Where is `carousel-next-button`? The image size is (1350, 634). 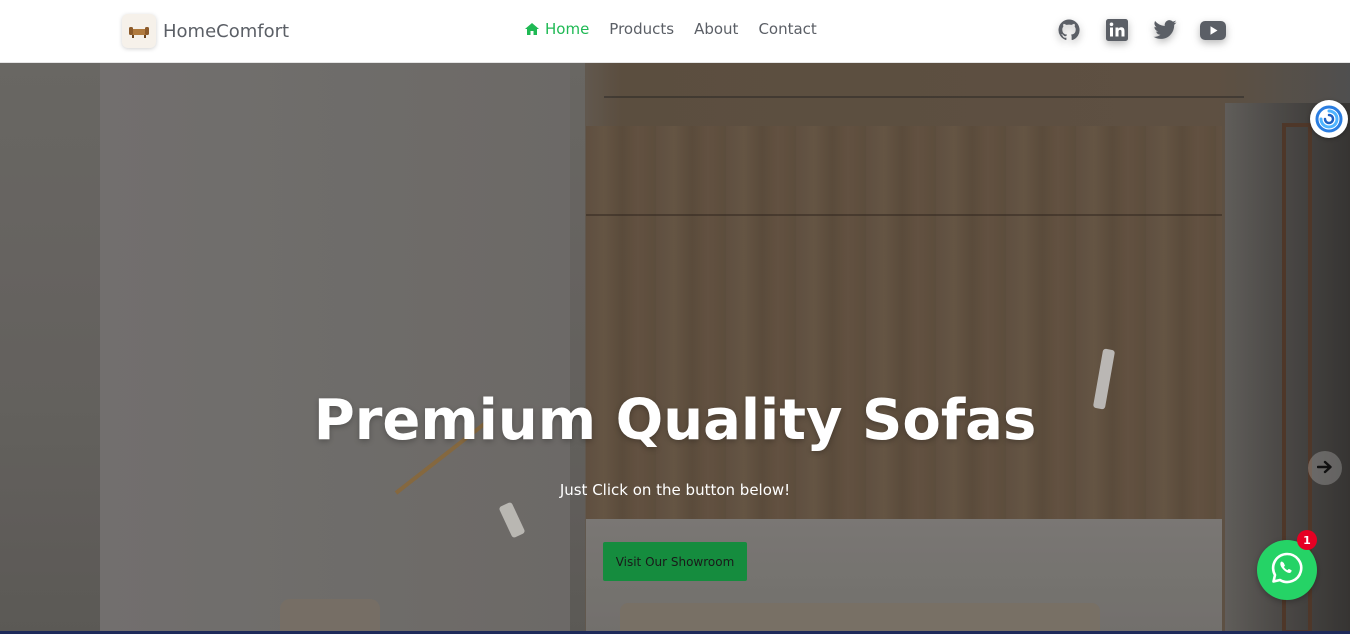 carousel-next-button is located at coordinates (1325, 468).